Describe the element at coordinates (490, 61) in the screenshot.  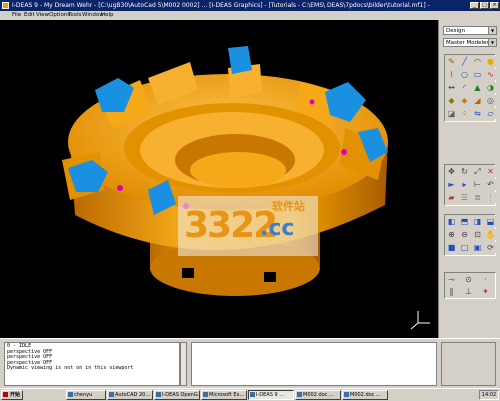
I see `bulb-icon: ●` at that location.